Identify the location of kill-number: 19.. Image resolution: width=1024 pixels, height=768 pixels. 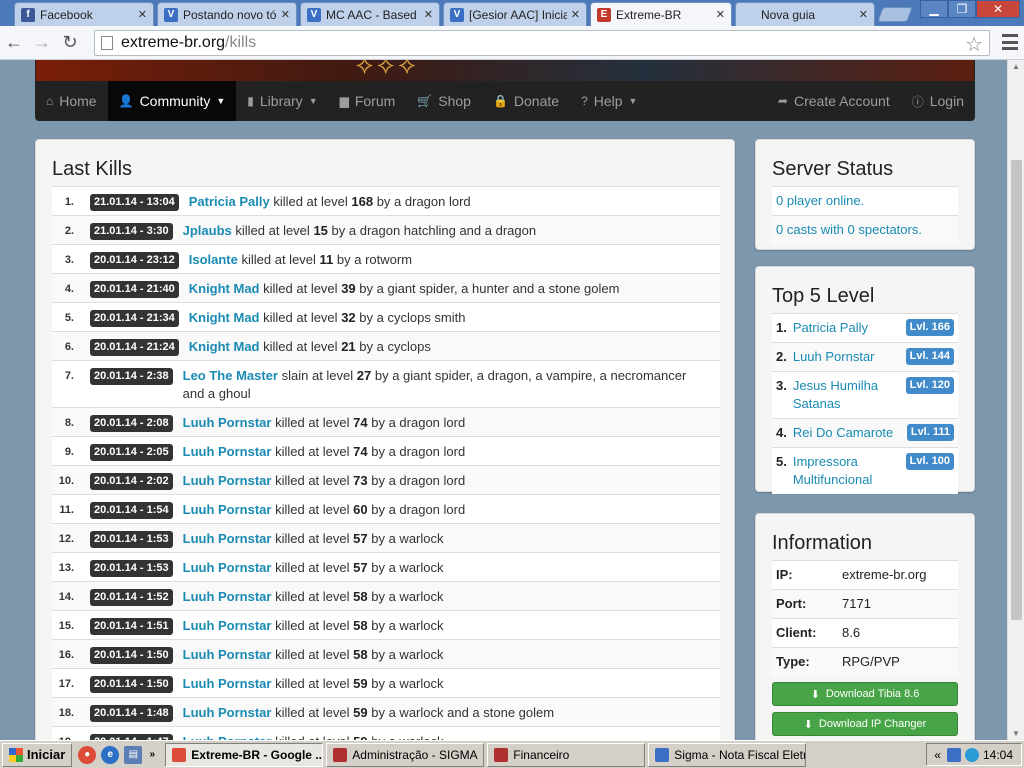
(71, 736).